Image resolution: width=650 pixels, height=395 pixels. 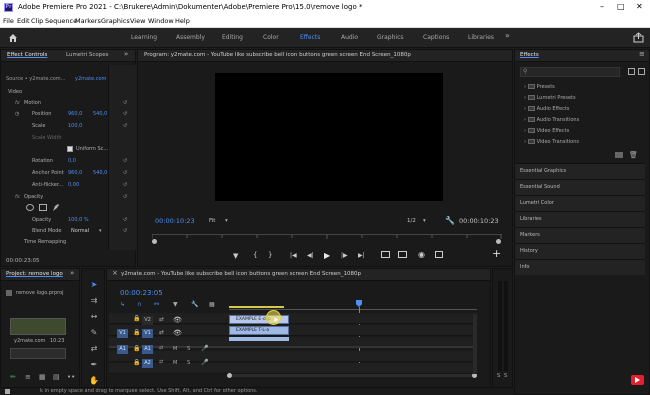 I want to click on section-markers: Markers, so click(x=580, y=235).